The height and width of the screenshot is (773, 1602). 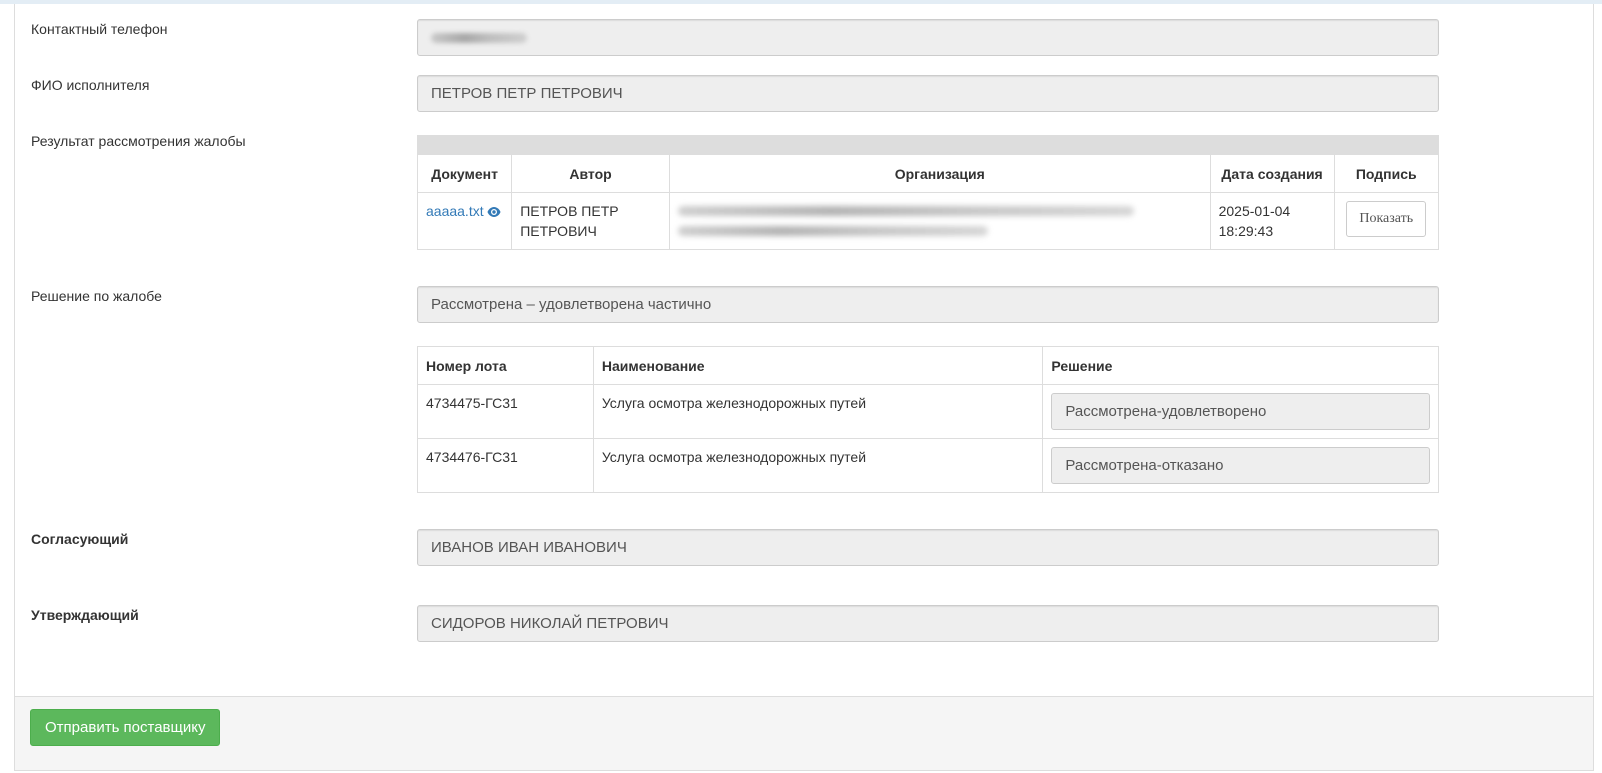 I want to click on review-result-label: Результат рассмотрения жалобы, so click(x=138, y=141).